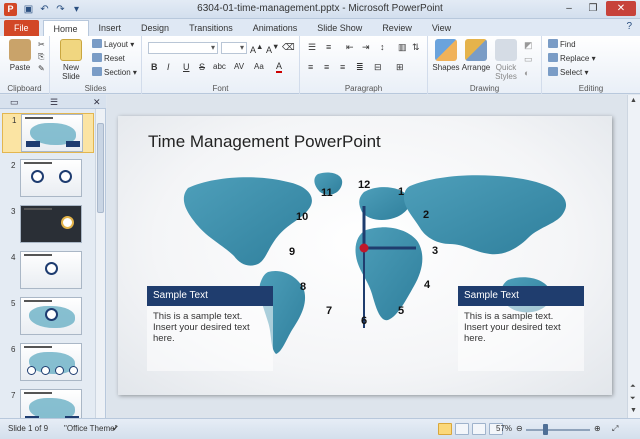 This screenshot has width=640, height=439. Describe the element at coordinates (476, 55) in the screenshot. I see `arrange-button: Arrange` at that location.